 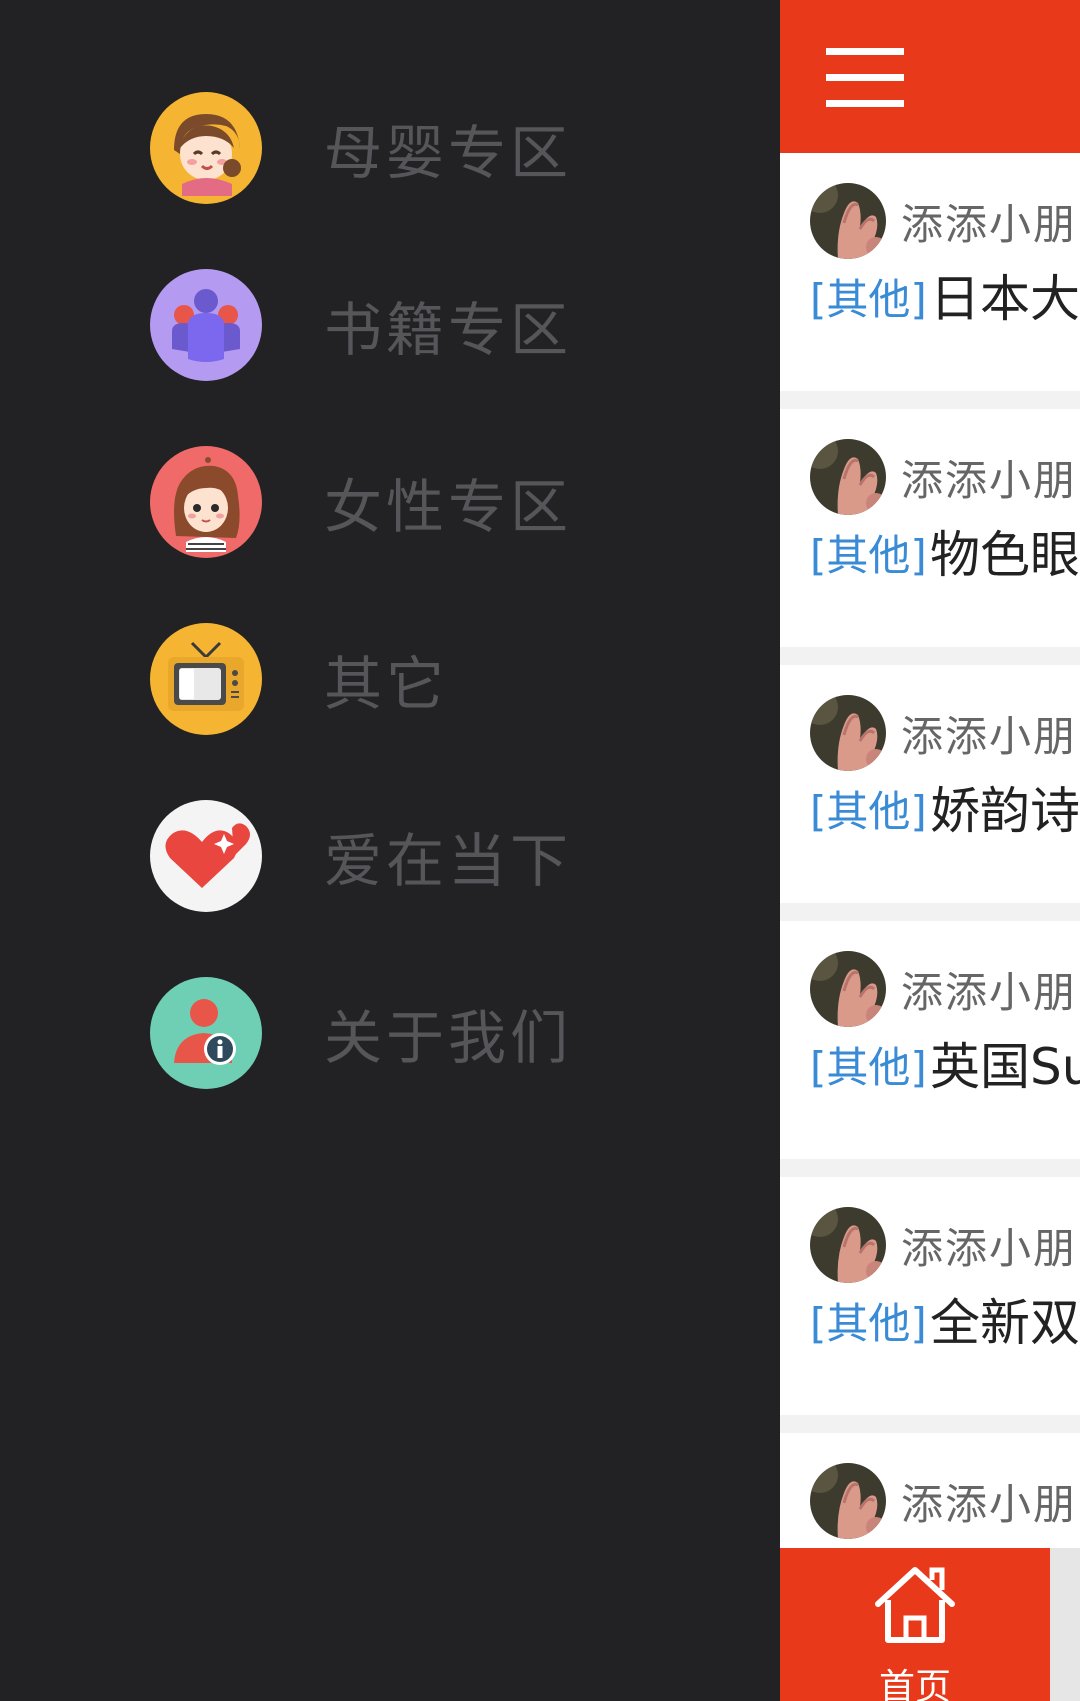 I want to click on feed-card: 添添小朋 [其他] 日本大, so click(x=930, y=272).